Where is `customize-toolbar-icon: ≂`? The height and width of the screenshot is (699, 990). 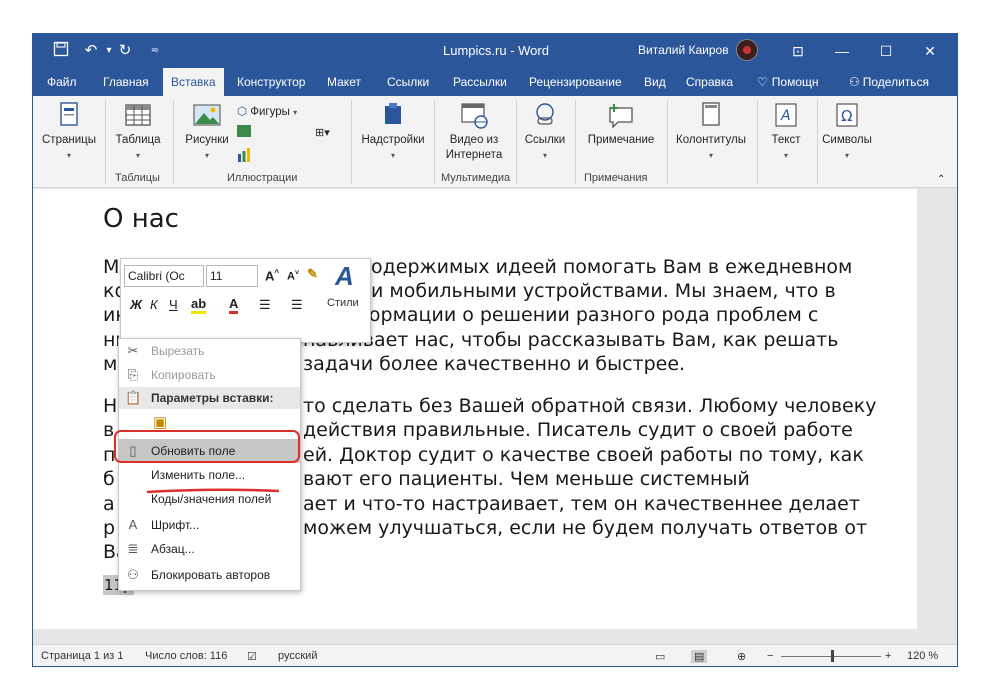 customize-toolbar-icon: ≂ is located at coordinates (155, 51).